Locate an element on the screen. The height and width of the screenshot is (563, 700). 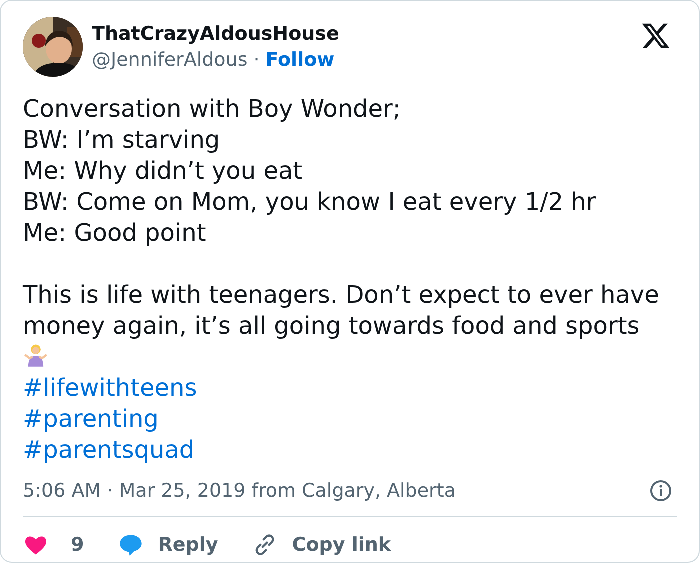
author-handle: @JenniferAldous is located at coordinates (170, 60).